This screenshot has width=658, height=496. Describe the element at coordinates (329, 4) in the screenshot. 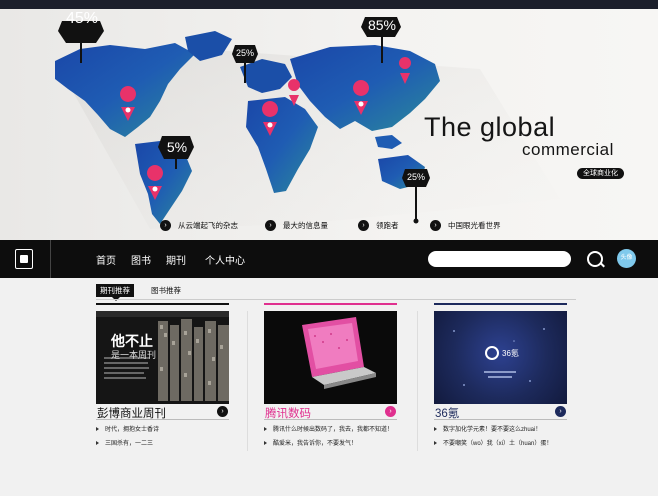

I see `top-strip` at that location.